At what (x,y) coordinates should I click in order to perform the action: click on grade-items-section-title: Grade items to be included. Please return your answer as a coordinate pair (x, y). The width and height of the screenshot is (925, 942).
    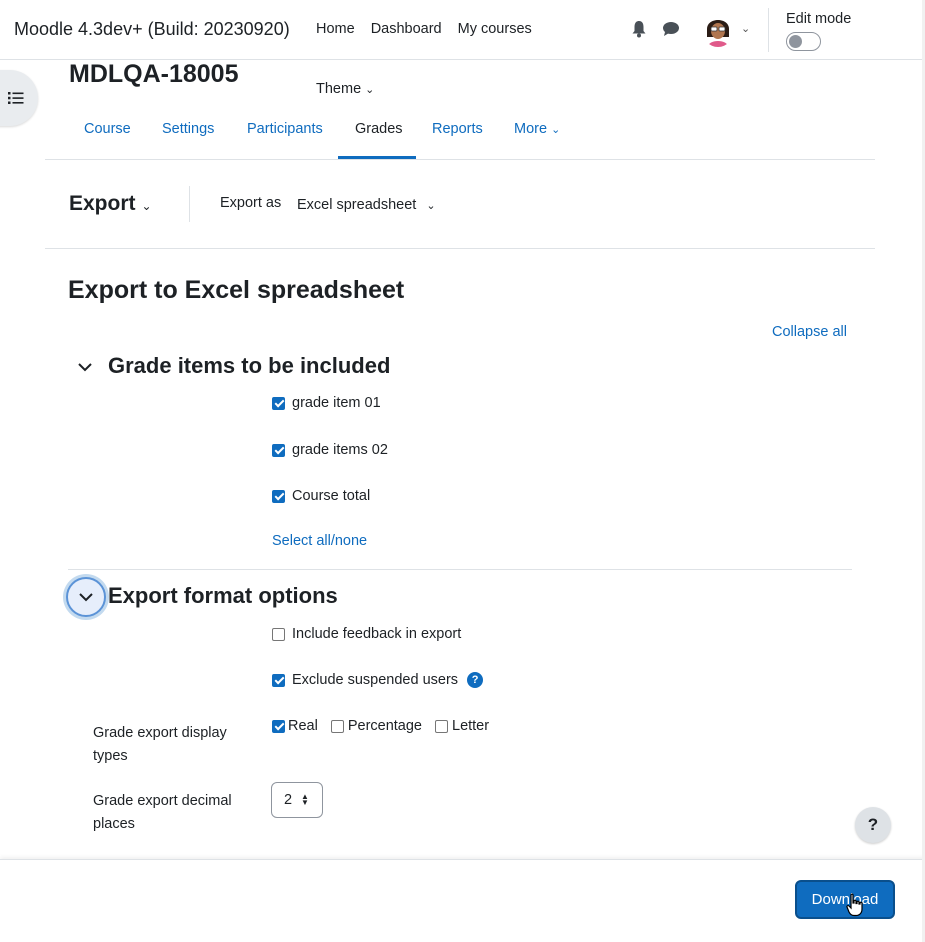
    Looking at the image, I should click on (249, 365).